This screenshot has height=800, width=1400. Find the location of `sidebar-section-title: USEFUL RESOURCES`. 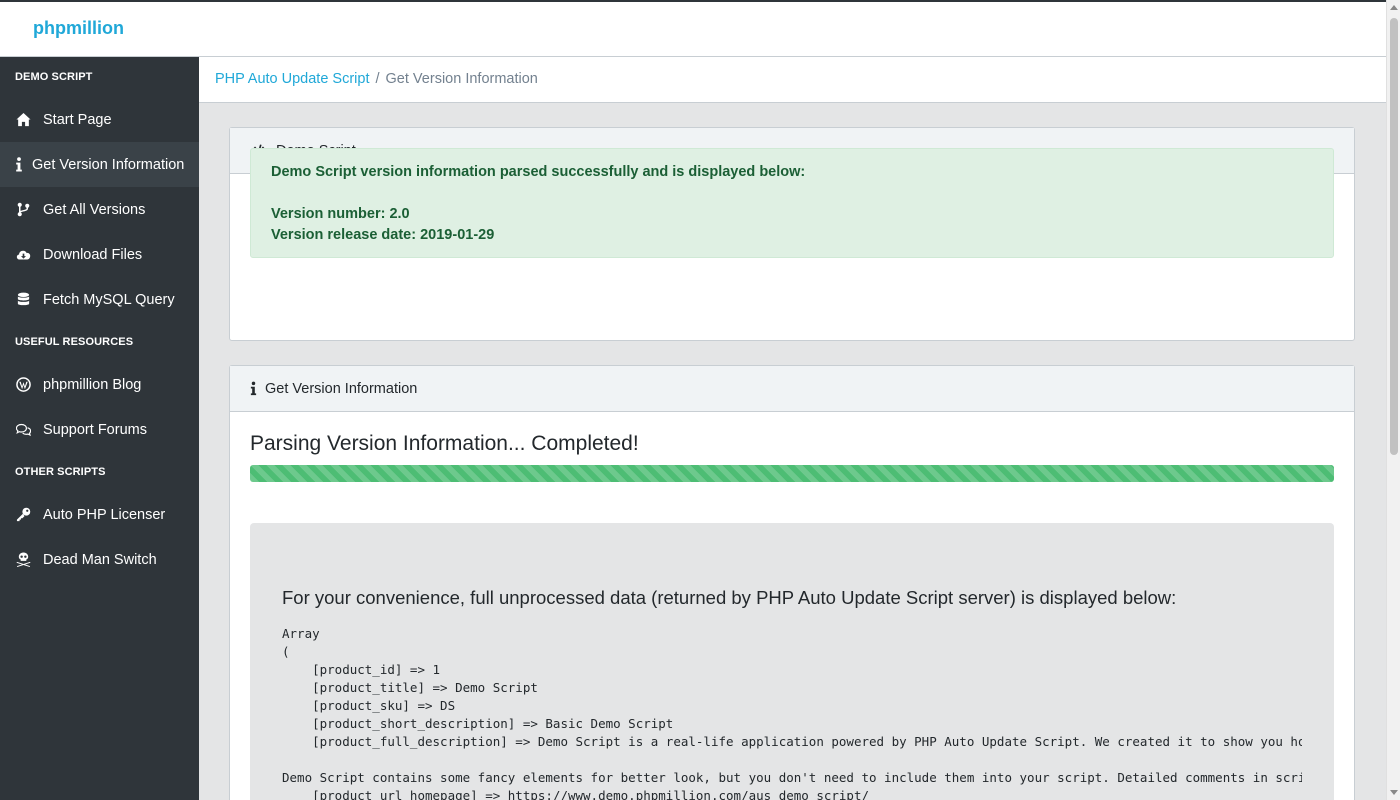

sidebar-section-title: USEFUL RESOURCES is located at coordinates (74, 342).